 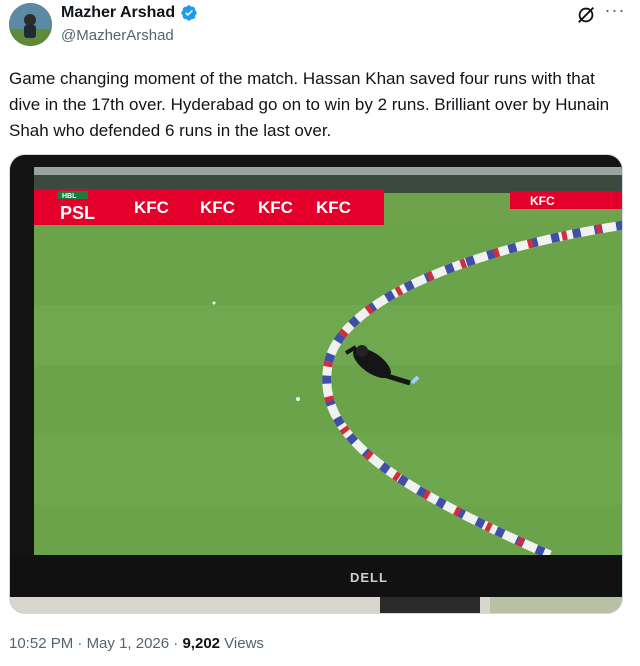 What do you see at coordinates (369, 577) in the screenshot?
I see `monitor-brand: DELL` at bounding box center [369, 577].